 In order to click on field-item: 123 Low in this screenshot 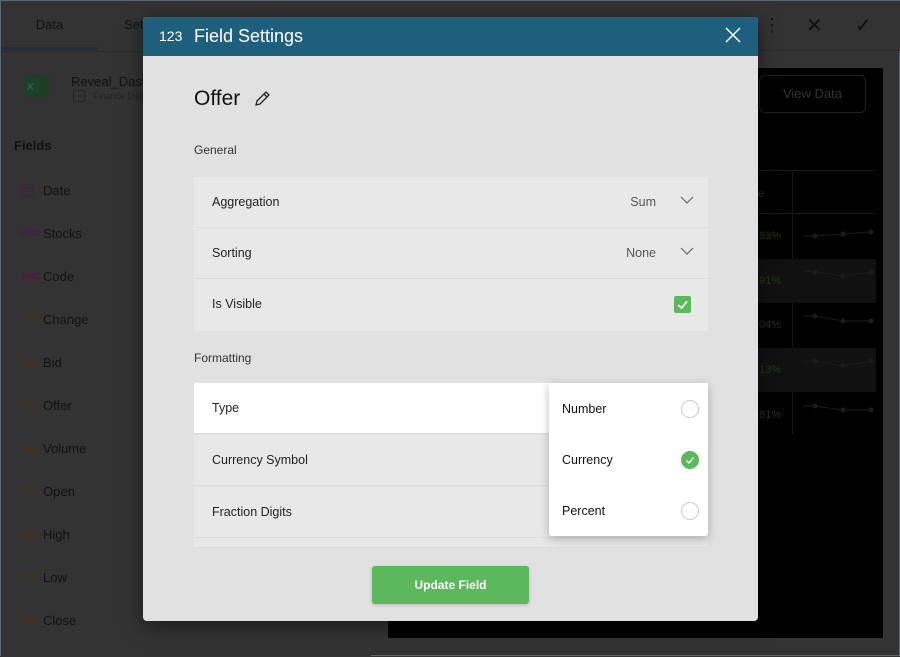, I will do `click(44, 577)`.